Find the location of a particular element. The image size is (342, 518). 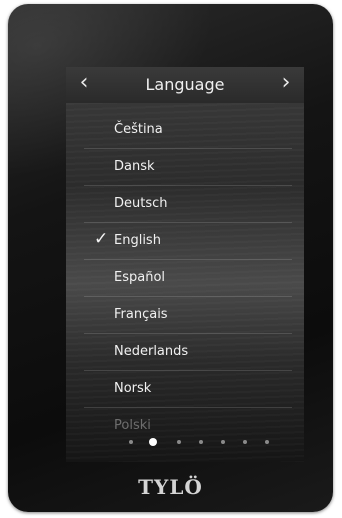

language-label: Nederlands is located at coordinates (151, 351).